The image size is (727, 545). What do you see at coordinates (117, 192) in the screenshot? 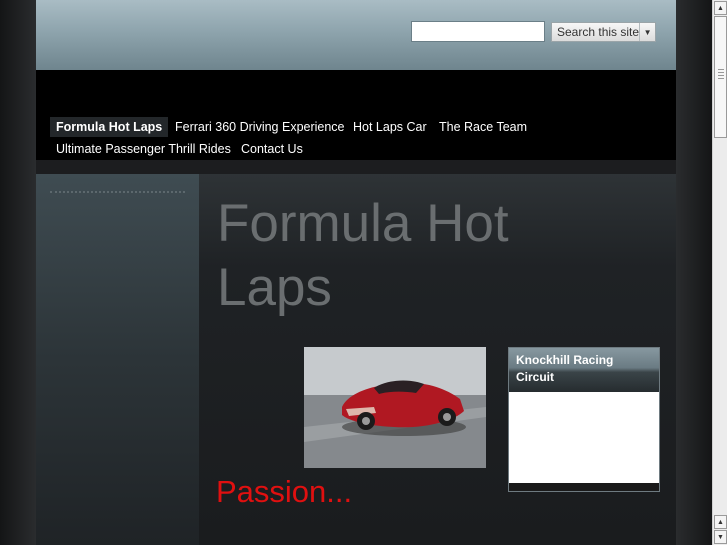
I see `sidebar-divider` at bounding box center [117, 192].